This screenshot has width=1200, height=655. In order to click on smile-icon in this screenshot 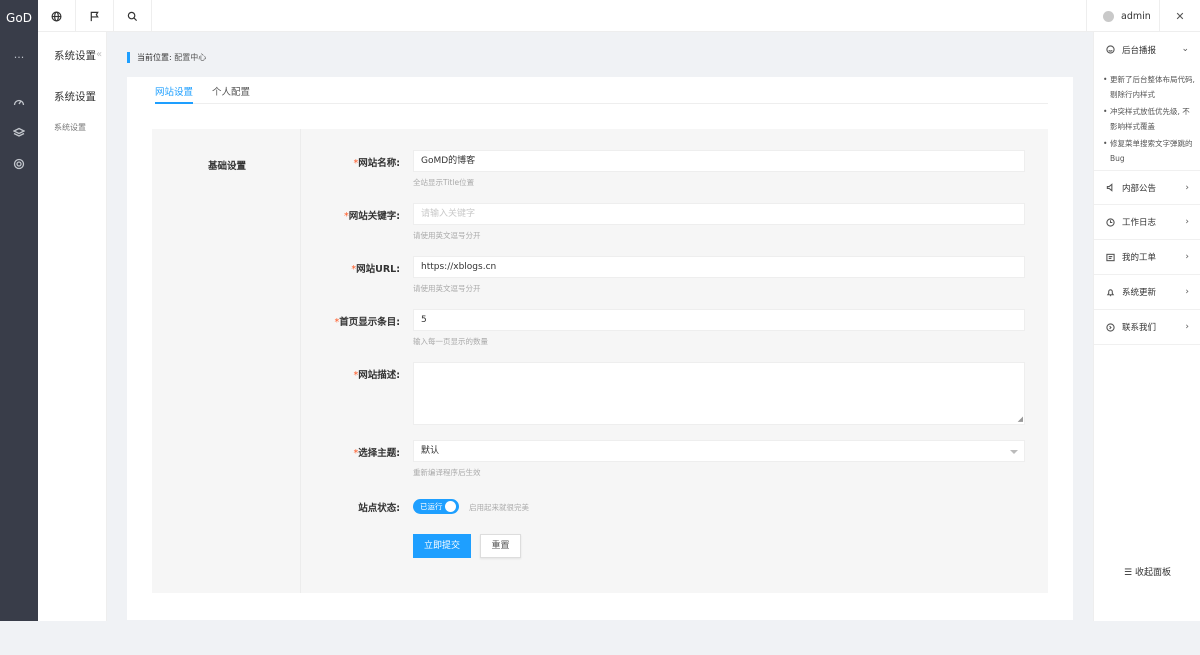, I will do `click(1110, 49)`.